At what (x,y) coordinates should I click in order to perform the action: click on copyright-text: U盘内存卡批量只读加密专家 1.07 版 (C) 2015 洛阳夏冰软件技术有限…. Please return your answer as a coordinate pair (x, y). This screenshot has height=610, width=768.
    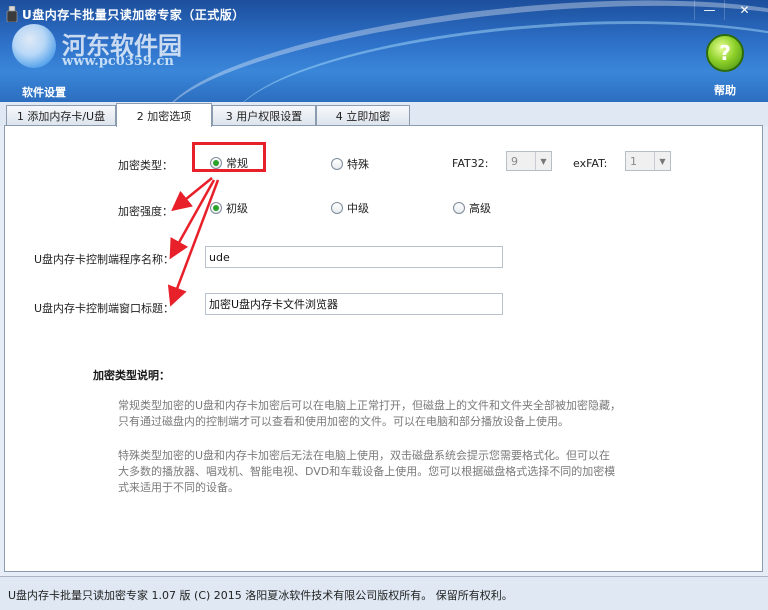
    Looking at the image, I should click on (260, 595).